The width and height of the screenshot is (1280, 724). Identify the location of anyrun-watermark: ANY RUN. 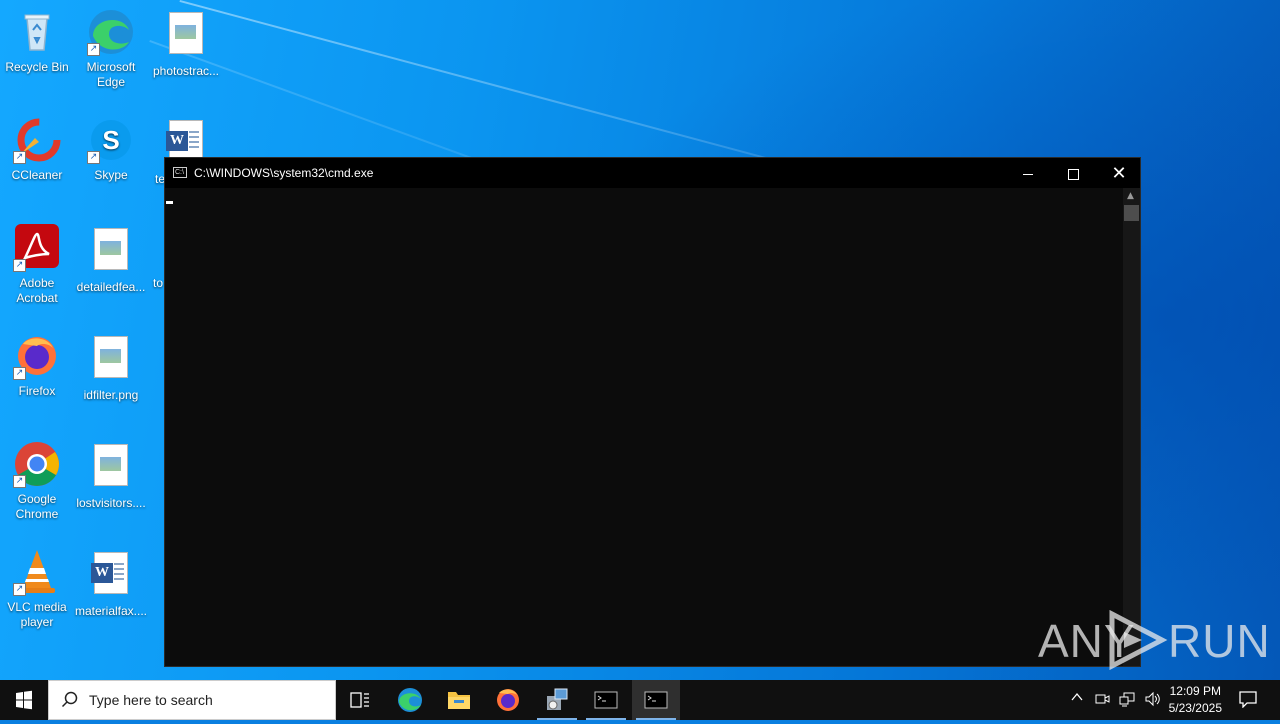
(1154, 640).